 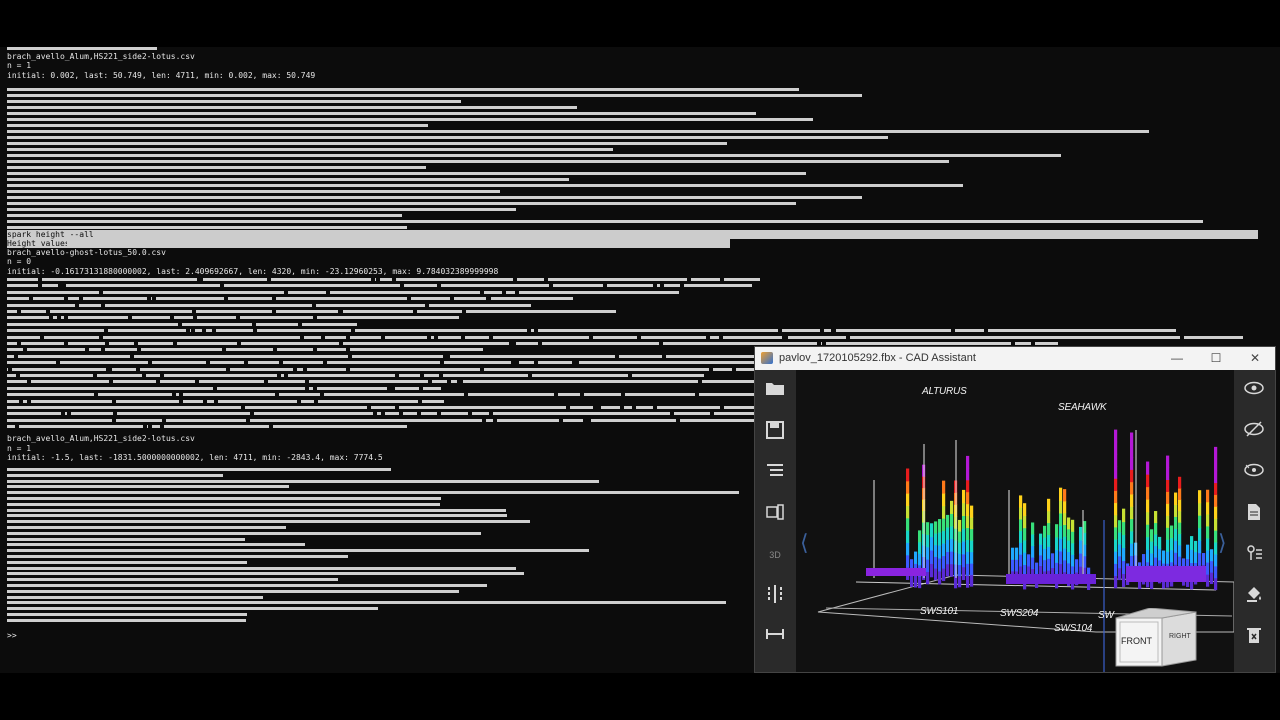 What do you see at coordinates (38, 243) in the screenshot?
I see `terminal-line-heading: Height values` at bounding box center [38, 243].